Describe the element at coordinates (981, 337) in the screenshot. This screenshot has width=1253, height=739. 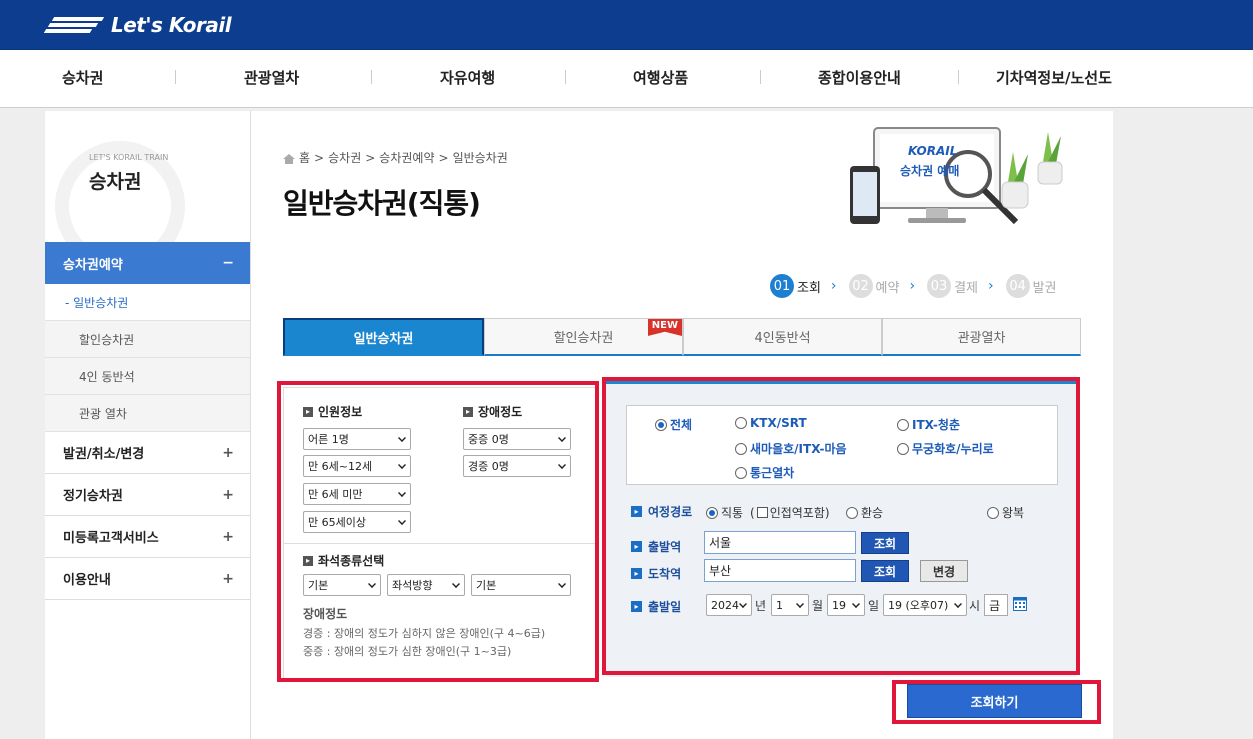
I see `tab-tour-train: 관광열차` at that location.